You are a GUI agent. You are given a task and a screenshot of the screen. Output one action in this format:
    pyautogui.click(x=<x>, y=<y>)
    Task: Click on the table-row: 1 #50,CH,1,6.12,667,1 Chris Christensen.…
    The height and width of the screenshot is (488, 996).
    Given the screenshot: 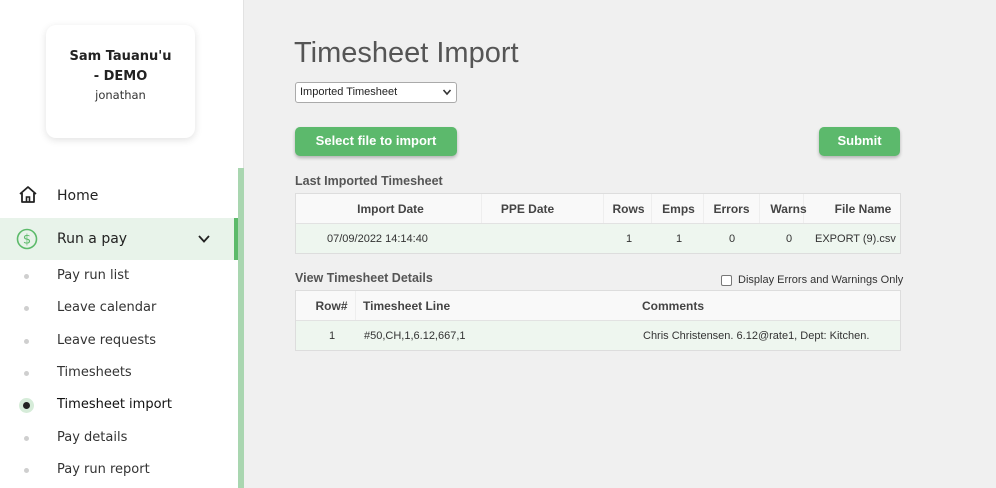 What is the action you would take?
    pyautogui.click(x=598, y=335)
    